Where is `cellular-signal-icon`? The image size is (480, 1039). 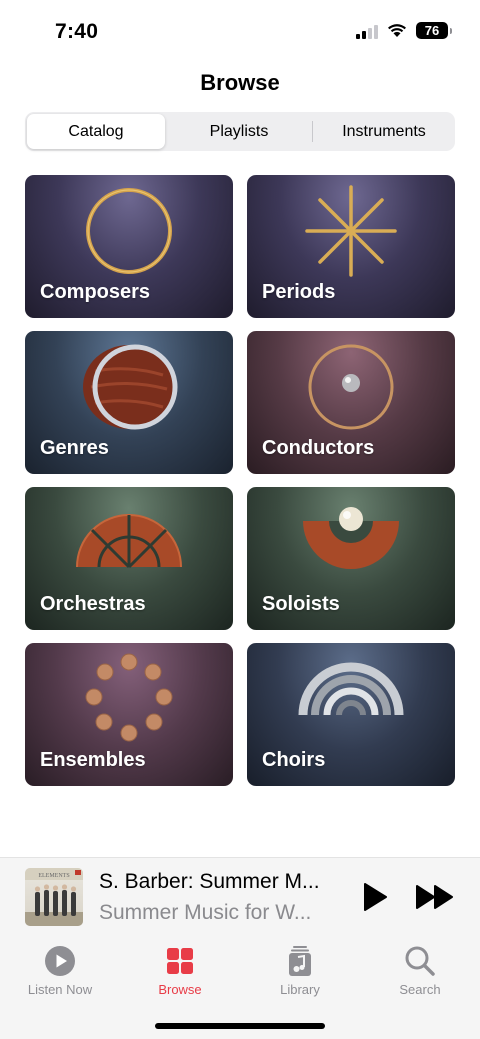 cellular-signal-icon is located at coordinates (367, 31).